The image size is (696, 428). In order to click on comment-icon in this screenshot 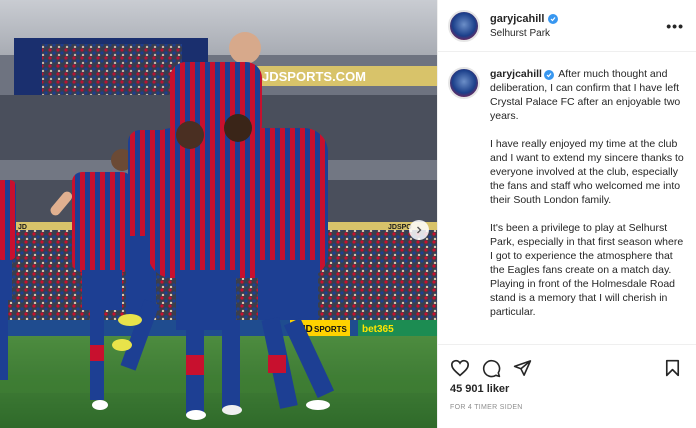, I will do `click(491, 368)`.